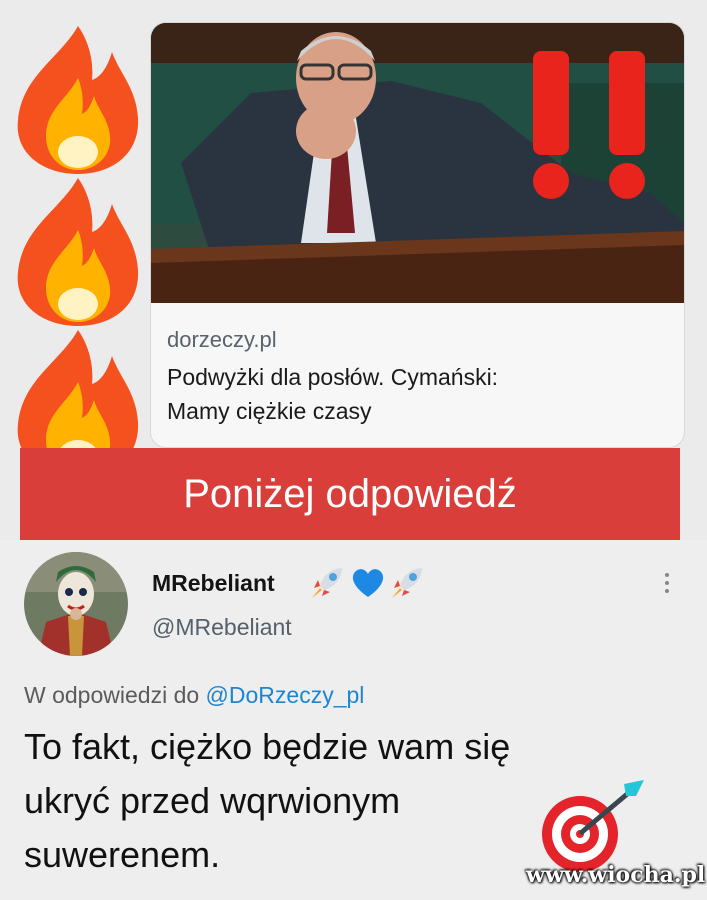 The height and width of the screenshot is (900, 707). I want to click on more-options-icon, so click(667, 585).